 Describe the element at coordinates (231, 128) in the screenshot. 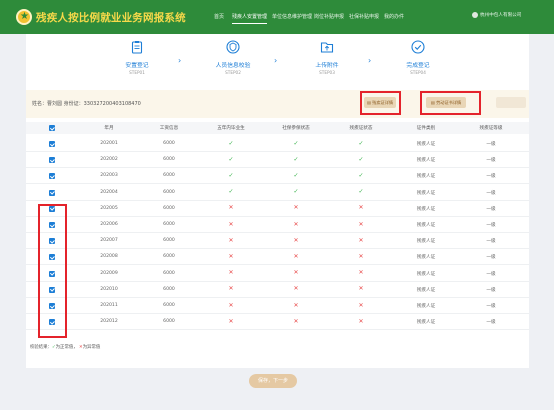

I see `header-graduate: 五年内毕业生` at that location.